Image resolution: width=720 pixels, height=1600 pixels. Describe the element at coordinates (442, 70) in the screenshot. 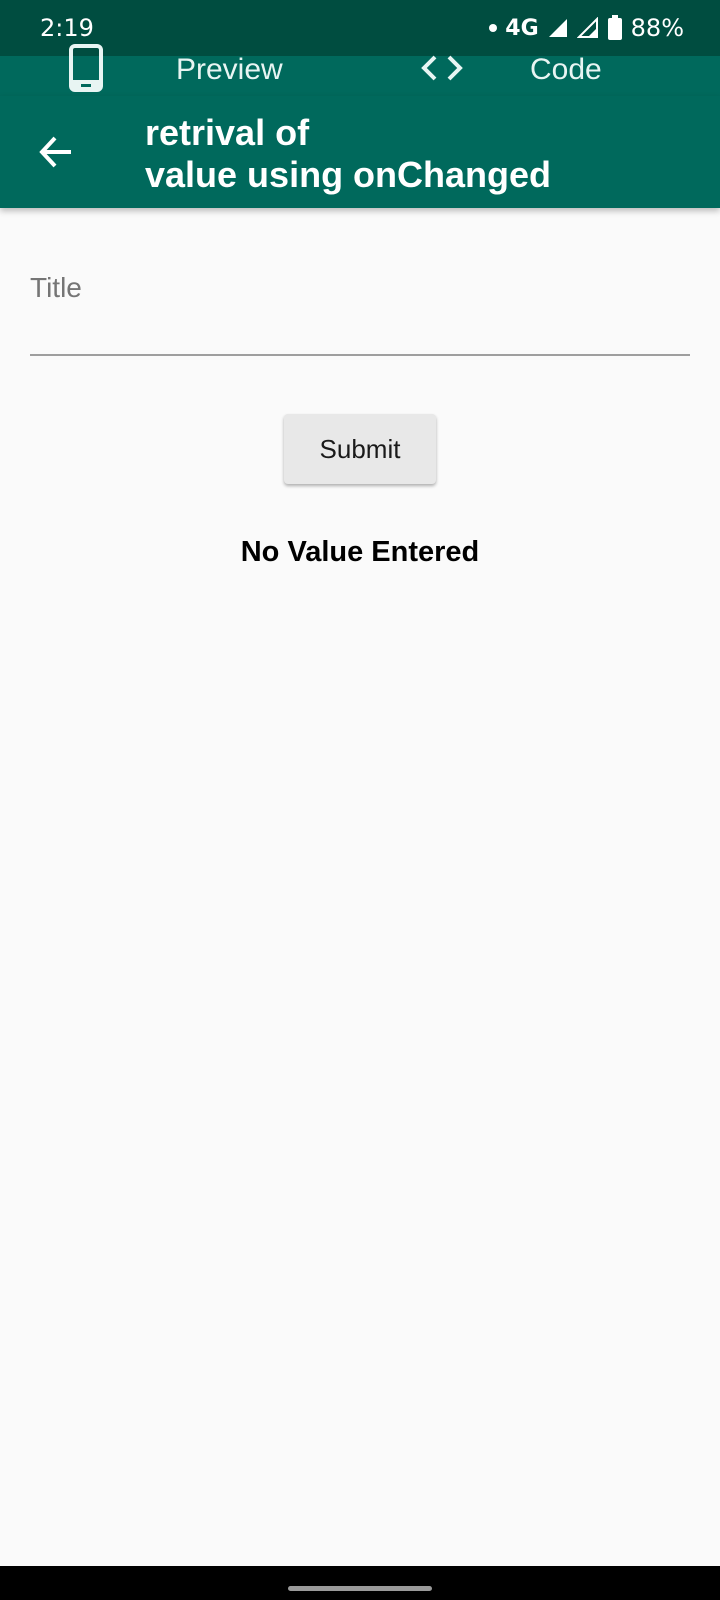

I see `code-brackets-icon` at that location.